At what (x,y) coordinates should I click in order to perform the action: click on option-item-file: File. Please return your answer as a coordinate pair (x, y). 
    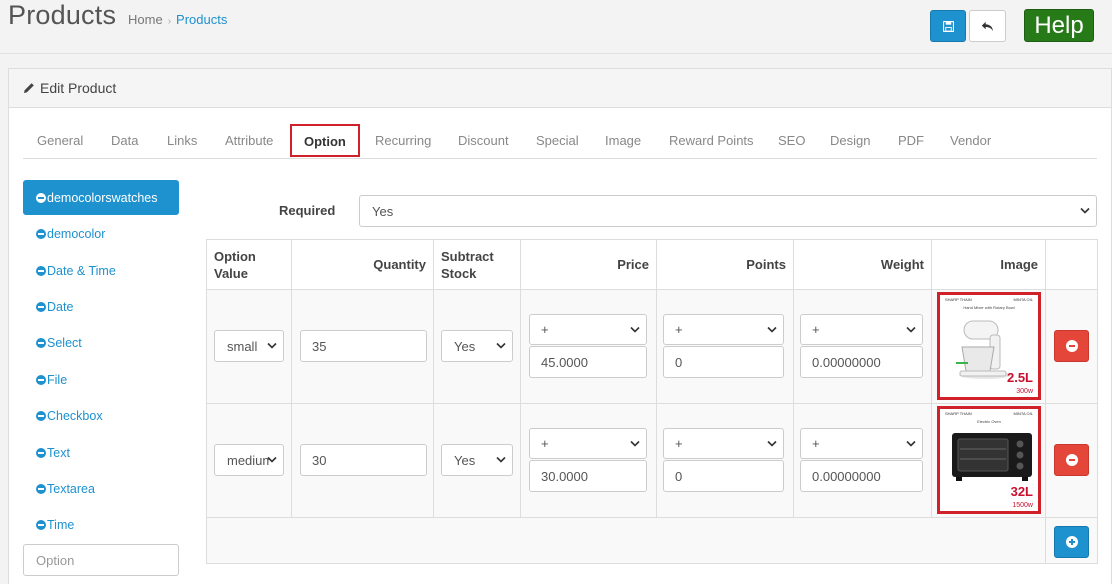
    Looking at the image, I should click on (101, 380).